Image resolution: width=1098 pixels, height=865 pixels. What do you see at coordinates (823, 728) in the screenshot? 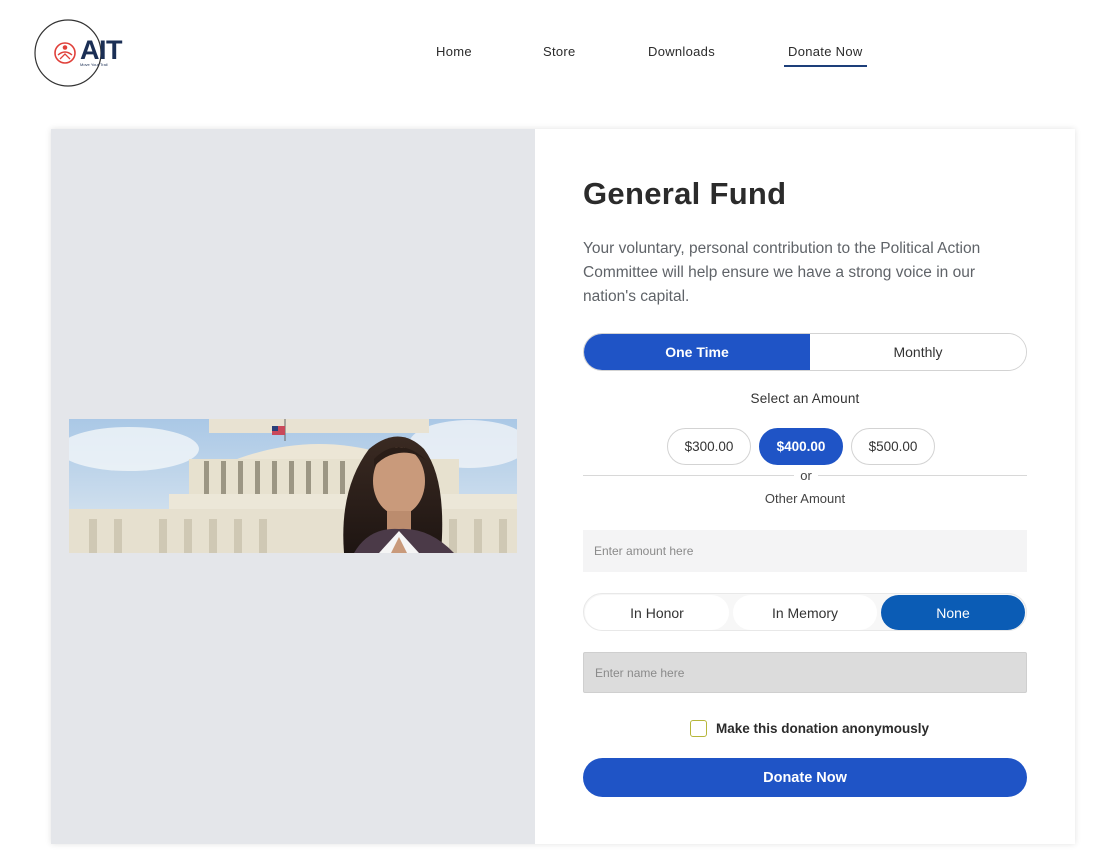
I see `anonymous-label: Make this donation anonymously` at bounding box center [823, 728].